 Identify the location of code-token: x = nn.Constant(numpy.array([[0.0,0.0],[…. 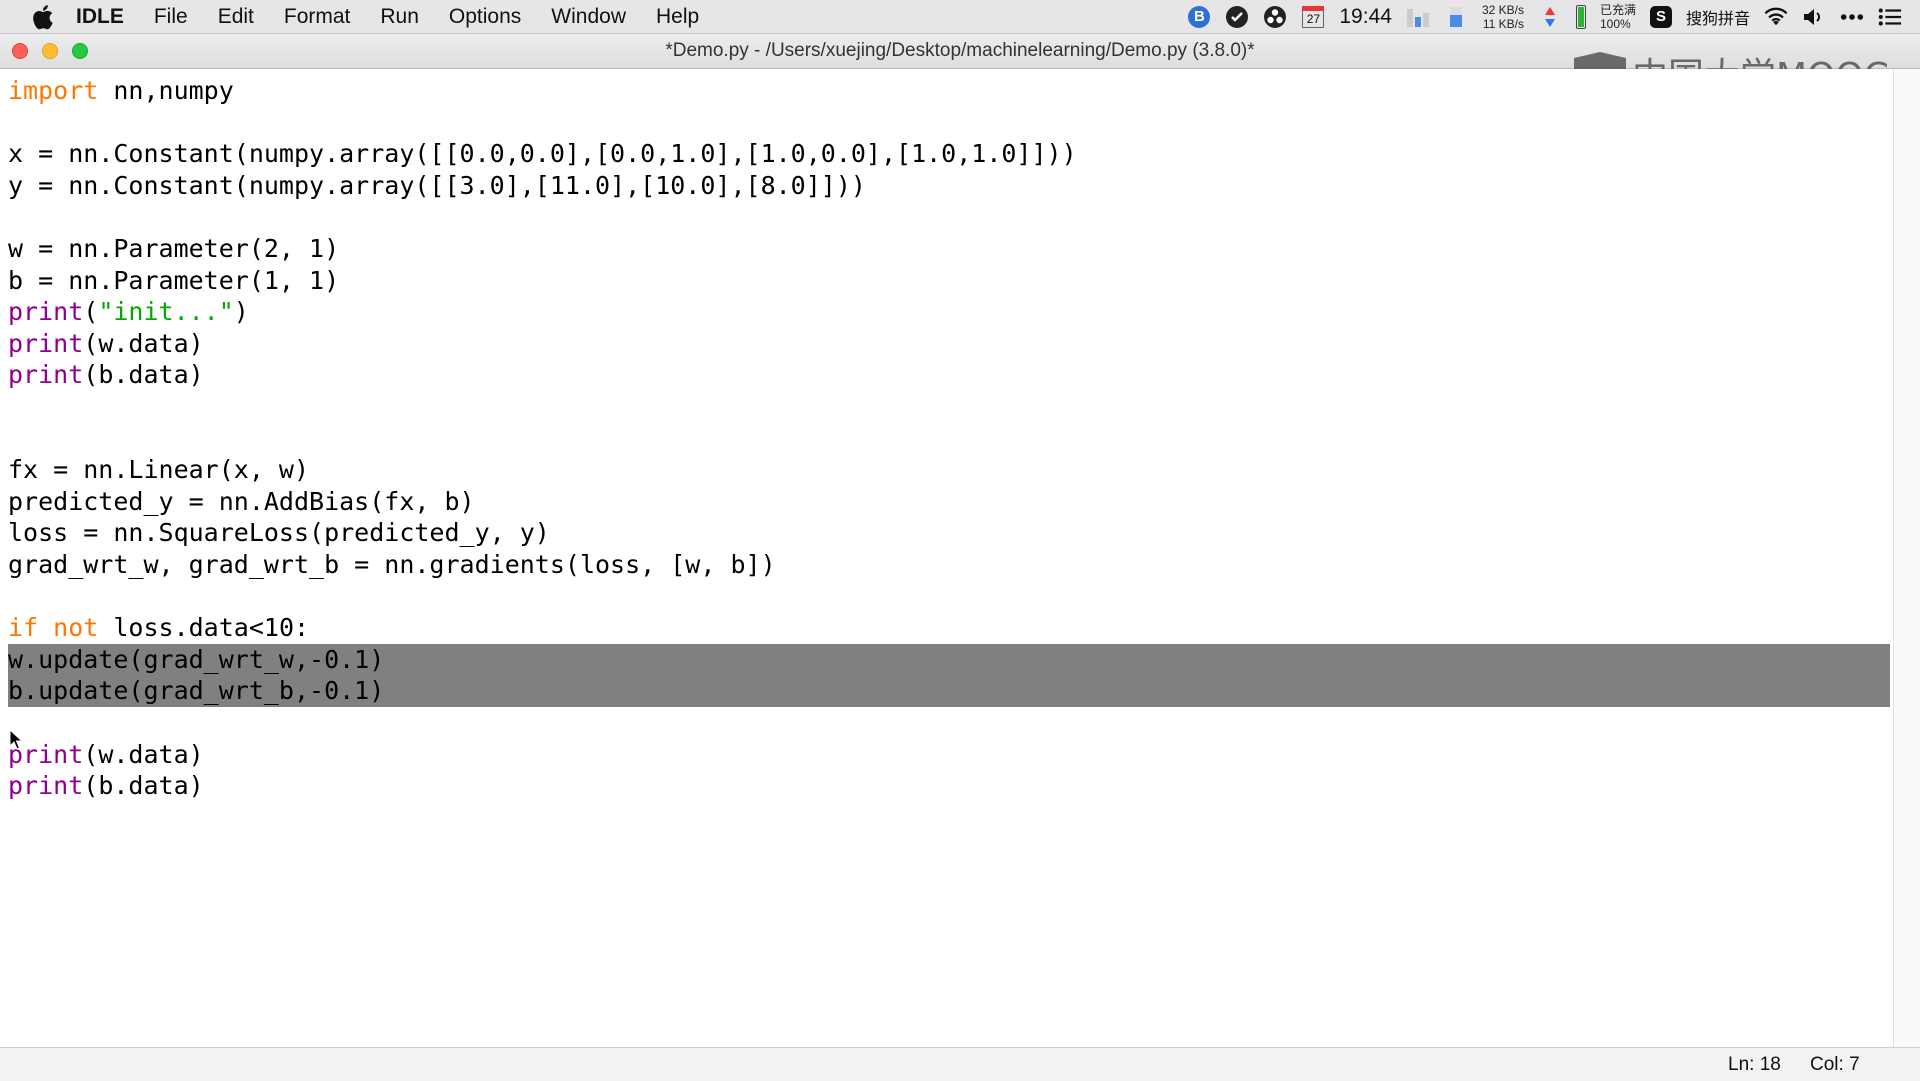
(542, 154).